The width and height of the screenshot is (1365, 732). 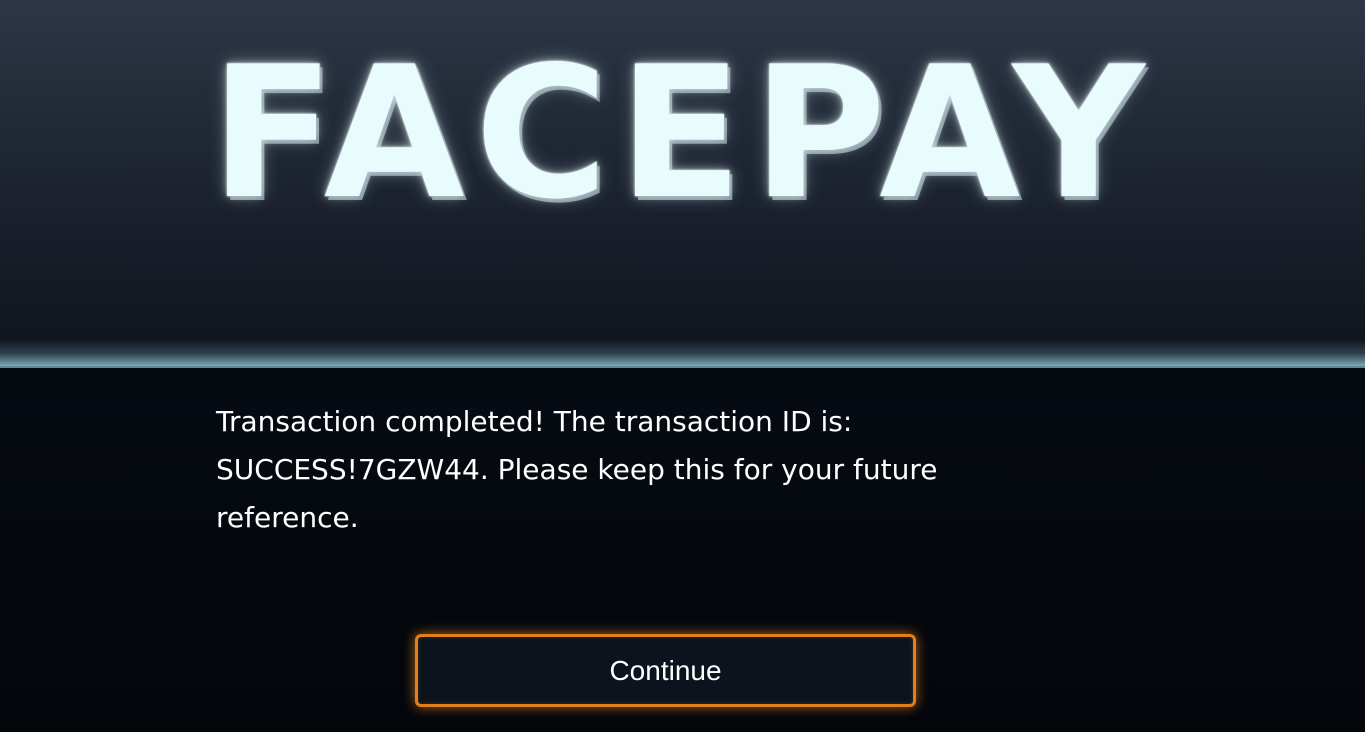 I want to click on header-divider-glow, so click(x=682, y=354).